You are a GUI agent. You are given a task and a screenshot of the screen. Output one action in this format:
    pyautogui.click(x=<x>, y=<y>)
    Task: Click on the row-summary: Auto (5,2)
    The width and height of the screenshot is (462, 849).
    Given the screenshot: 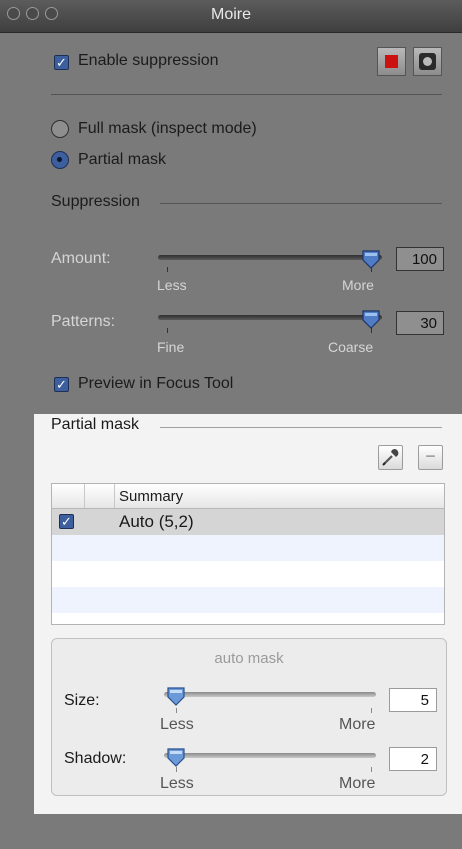 What is the action you would take?
    pyautogui.click(x=156, y=521)
    